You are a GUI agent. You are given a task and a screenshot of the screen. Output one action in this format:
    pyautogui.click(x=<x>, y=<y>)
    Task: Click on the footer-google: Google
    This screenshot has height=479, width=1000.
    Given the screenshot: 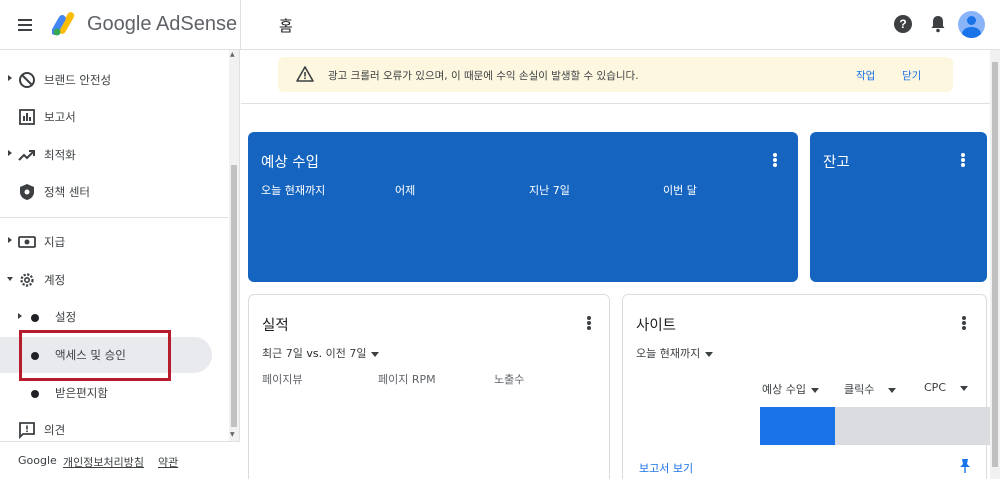 What is the action you would take?
    pyautogui.click(x=37, y=460)
    